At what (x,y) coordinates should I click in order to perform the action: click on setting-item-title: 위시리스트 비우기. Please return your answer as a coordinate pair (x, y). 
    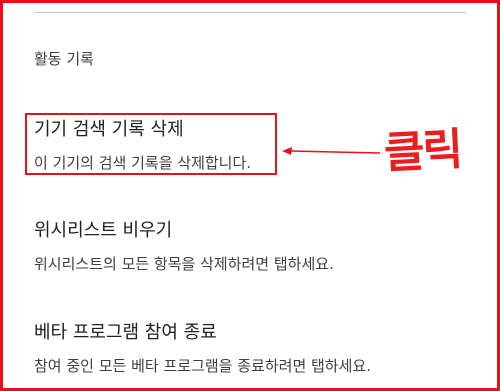
    Looking at the image, I should click on (103, 230).